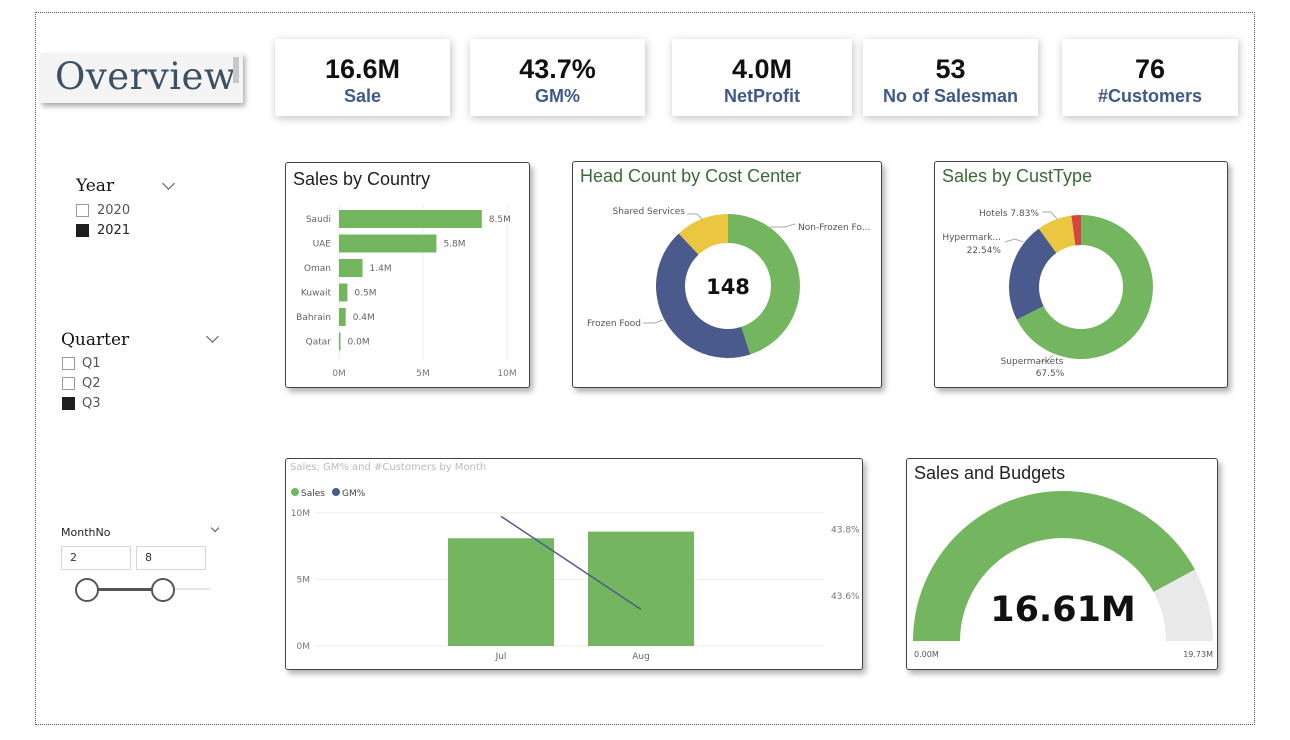 The width and height of the screenshot is (1290, 740). I want to click on year-slicer: Year 2020 2021, so click(131, 211).